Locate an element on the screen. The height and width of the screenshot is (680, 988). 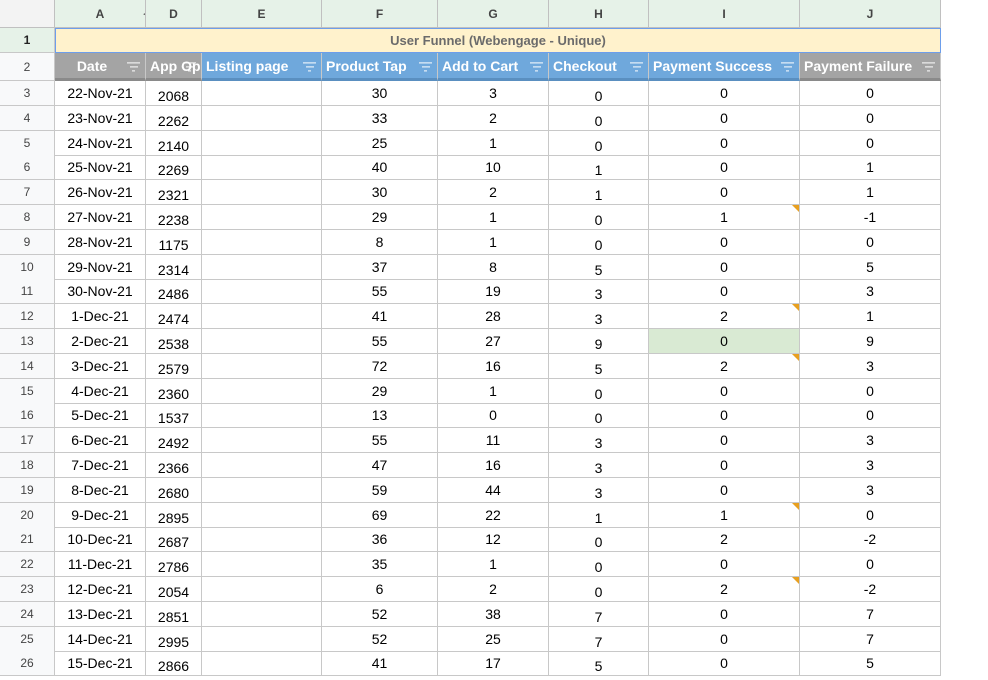
cell-j-19: 3 is located at coordinates (870, 490).